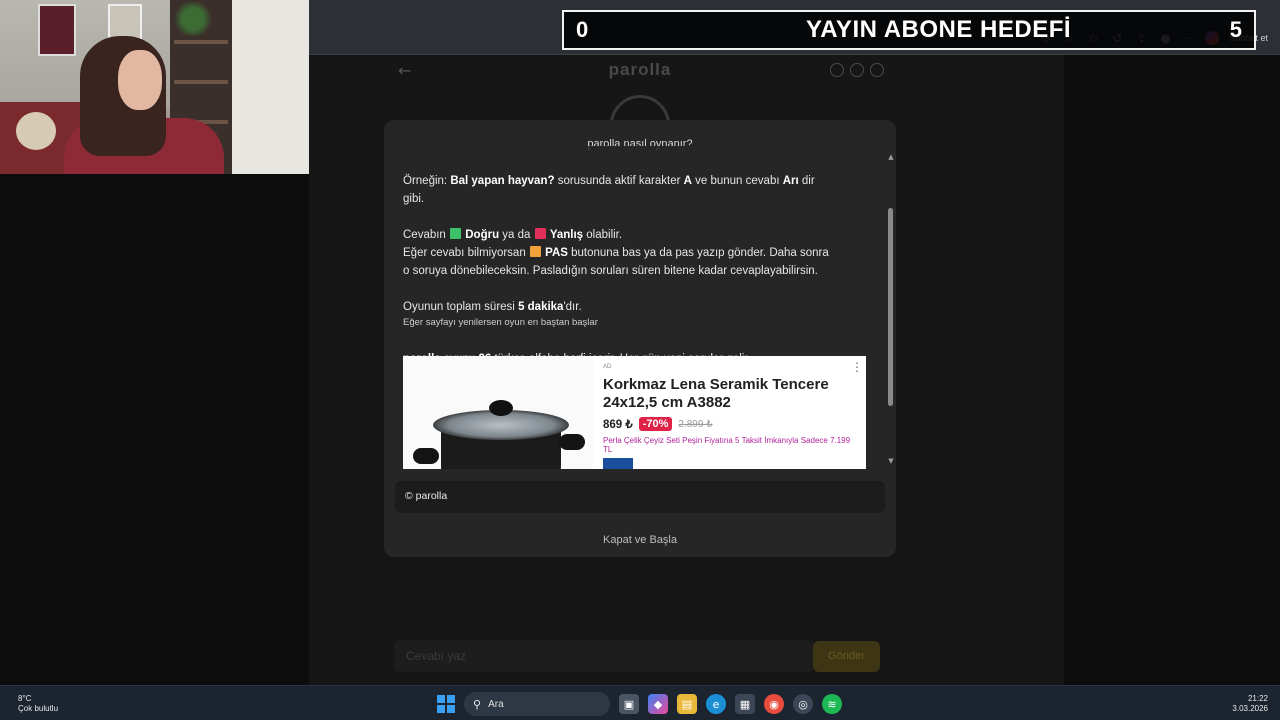 This screenshot has height=720, width=1280. Describe the element at coordinates (604, 656) in the screenshot. I see `answer-input: Cevabı yaz` at that location.